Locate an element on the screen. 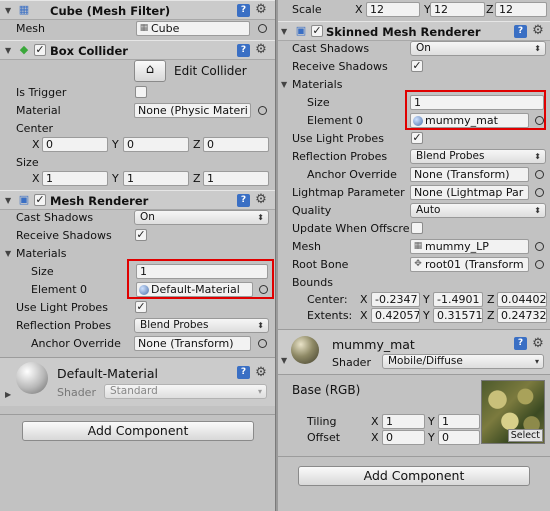  bounds-center-y-field: -1.4901 is located at coordinates (458, 299).